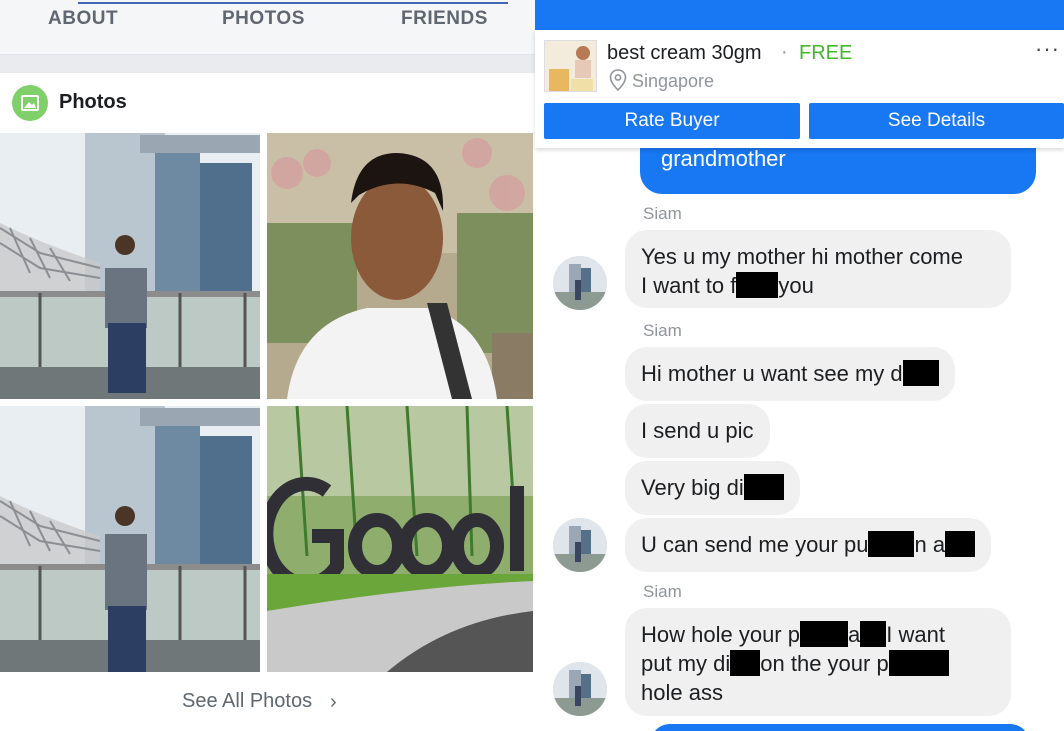 This screenshot has height=731, width=1064. What do you see at coordinates (263, 19) in the screenshot?
I see `tab-photos: PHOTOS` at bounding box center [263, 19].